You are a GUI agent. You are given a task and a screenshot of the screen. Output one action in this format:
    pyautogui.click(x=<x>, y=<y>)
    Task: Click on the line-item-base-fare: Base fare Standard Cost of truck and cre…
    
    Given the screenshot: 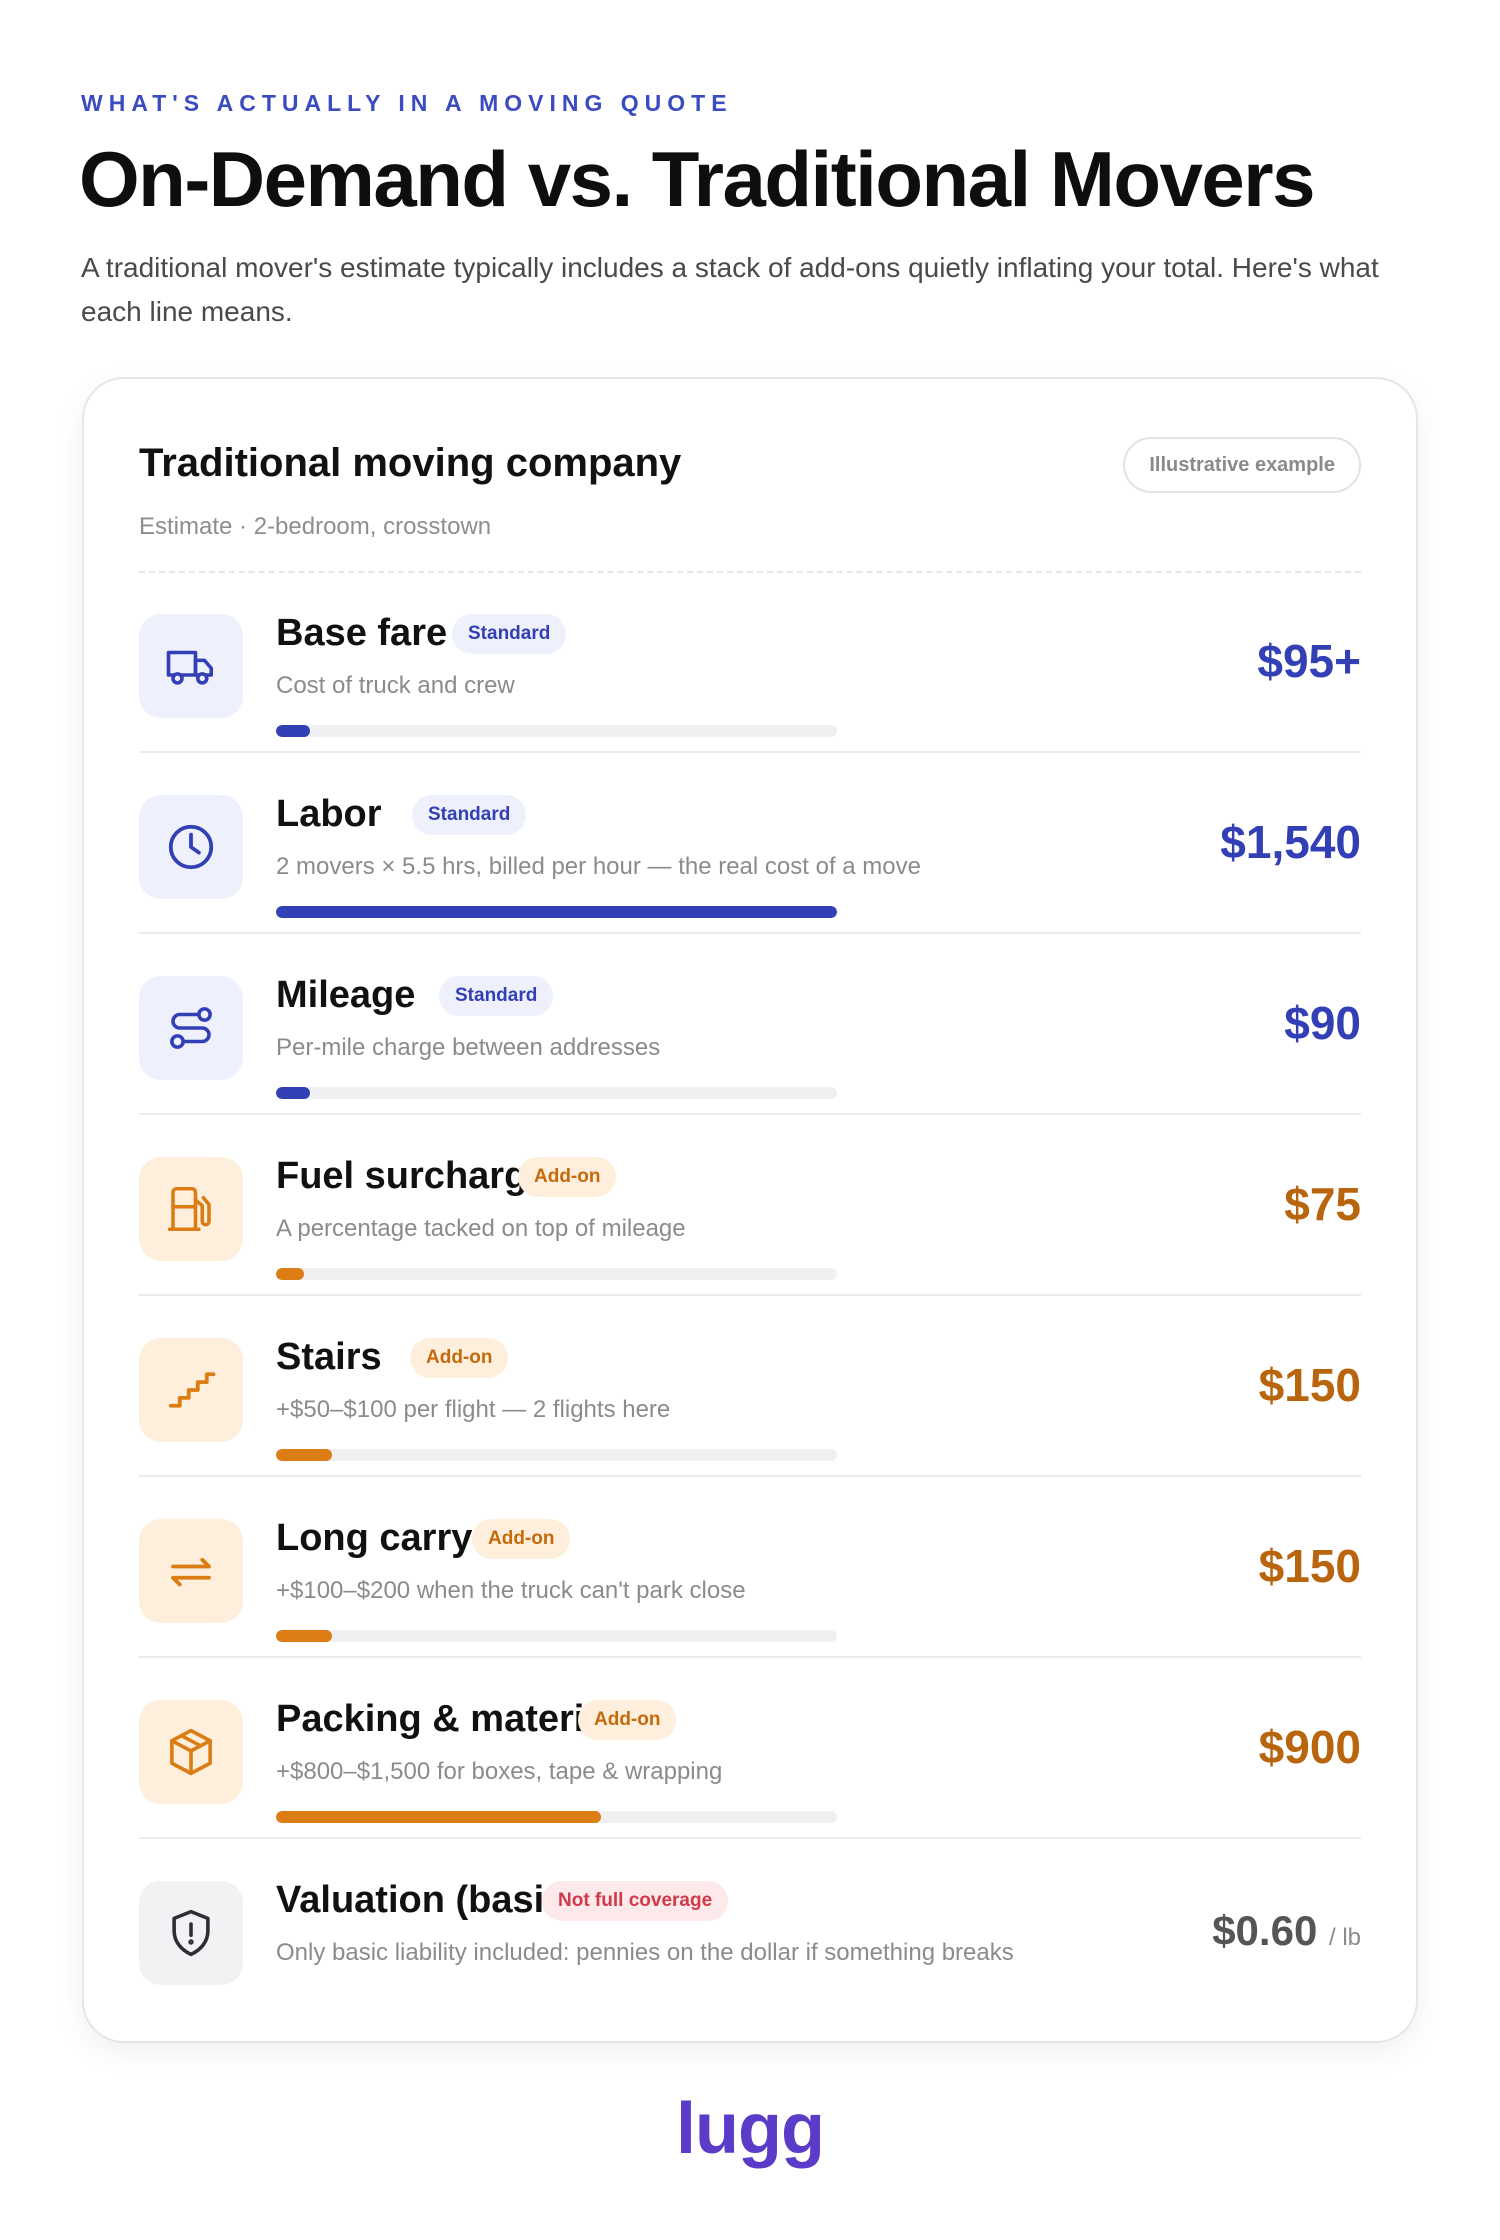 What is the action you would take?
    pyautogui.click(x=750, y=662)
    